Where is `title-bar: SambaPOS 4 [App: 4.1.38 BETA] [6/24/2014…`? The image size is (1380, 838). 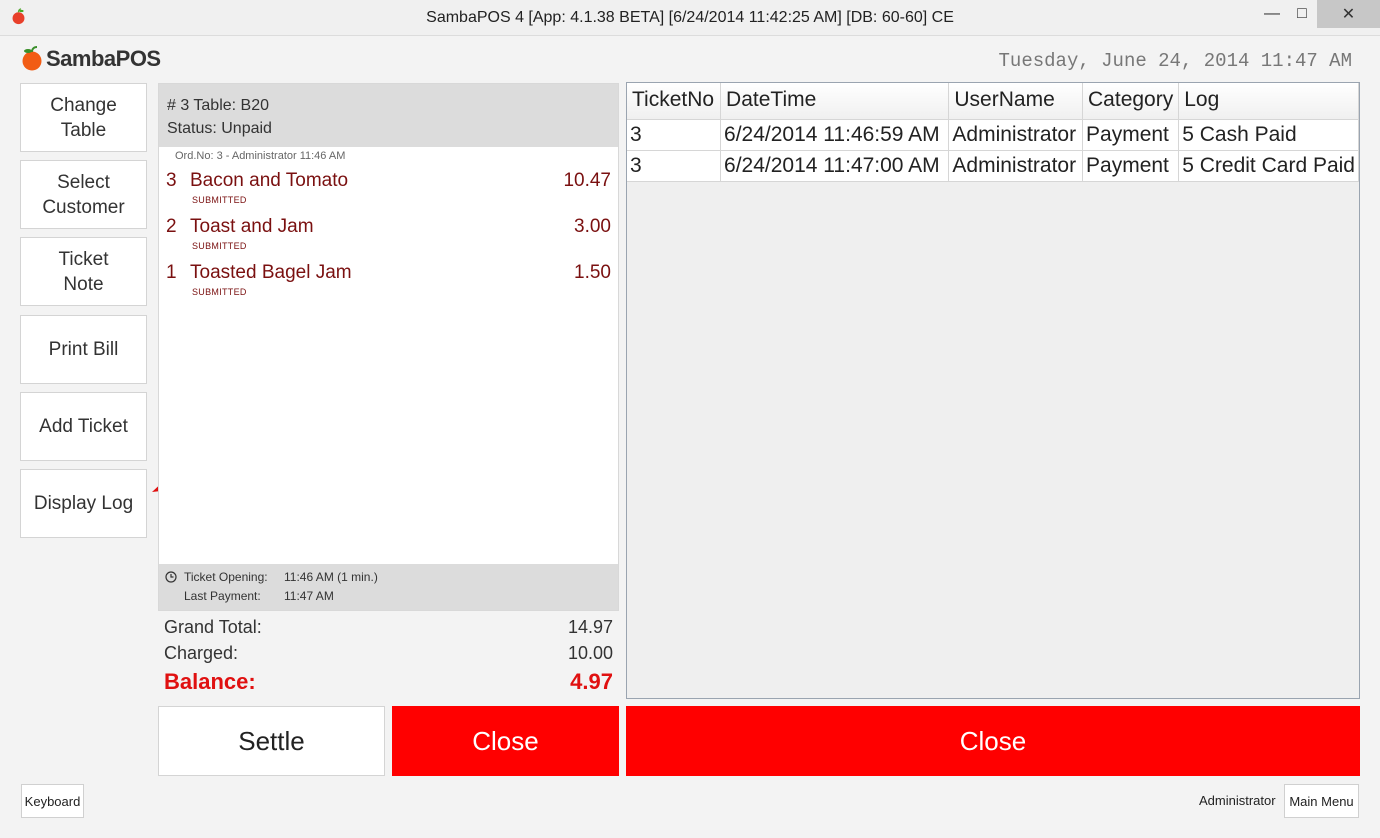 title-bar: SambaPOS 4 [App: 4.1.38 BETA] [6/24/2014… is located at coordinates (690, 18).